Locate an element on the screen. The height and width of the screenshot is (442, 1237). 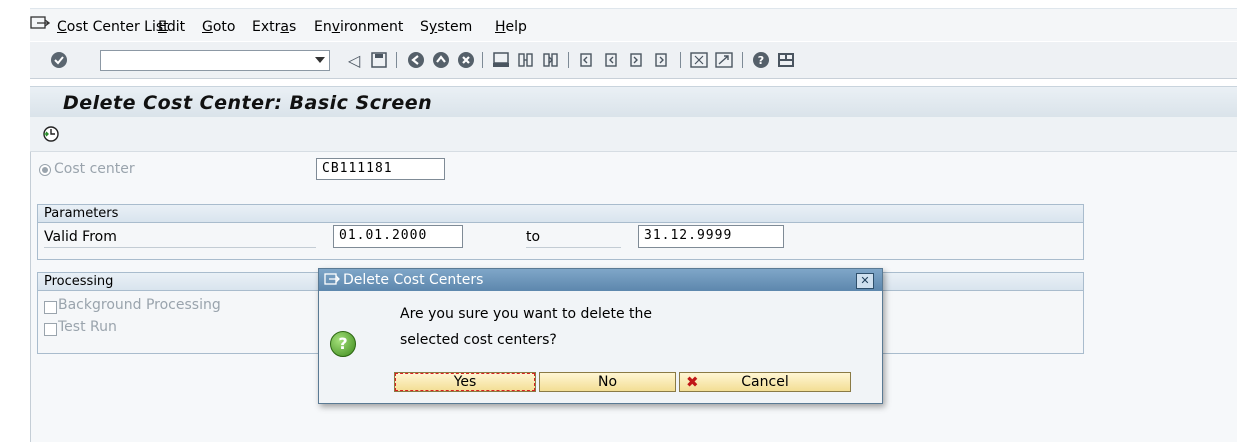
menu-goto: Goto is located at coordinates (218, 27).